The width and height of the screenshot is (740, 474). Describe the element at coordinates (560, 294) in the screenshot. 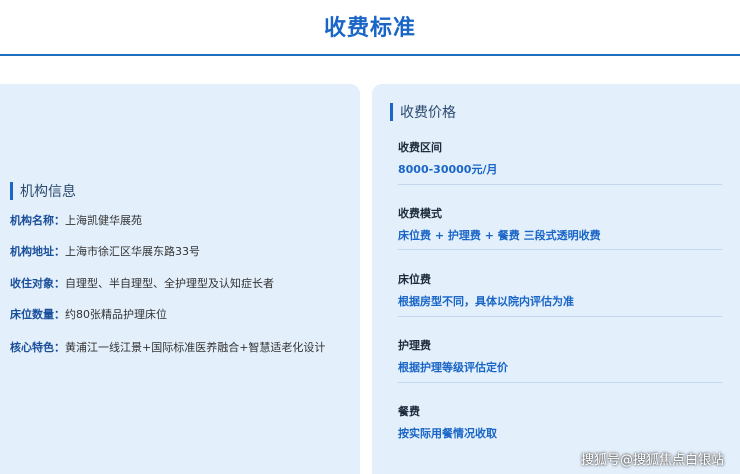

I see `fee-item-bed: 床位费 根据房型不同，具体以院内评估为准` at that location.